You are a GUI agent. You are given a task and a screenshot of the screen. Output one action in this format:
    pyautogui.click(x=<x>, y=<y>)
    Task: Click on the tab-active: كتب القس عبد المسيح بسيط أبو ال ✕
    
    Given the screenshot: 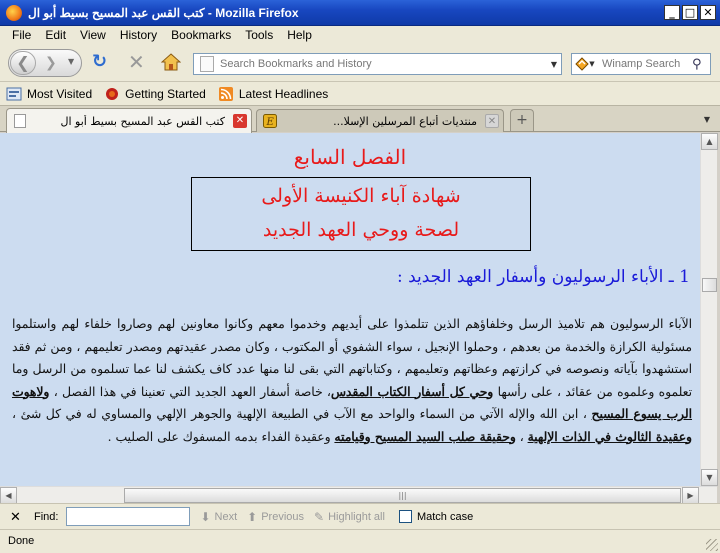 What is the action you would take?
    pyautogui.click(x=129, y=120)
    